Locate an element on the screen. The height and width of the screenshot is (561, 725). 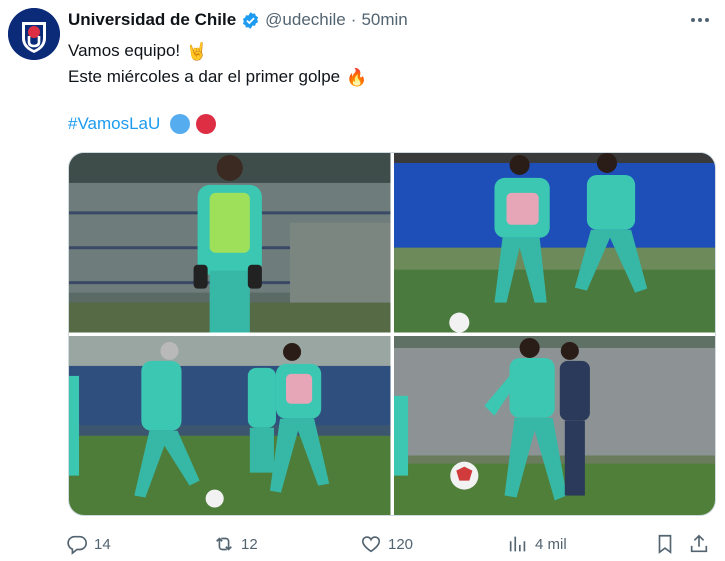
verified-badge-icon is located at coordinates (250, 20).